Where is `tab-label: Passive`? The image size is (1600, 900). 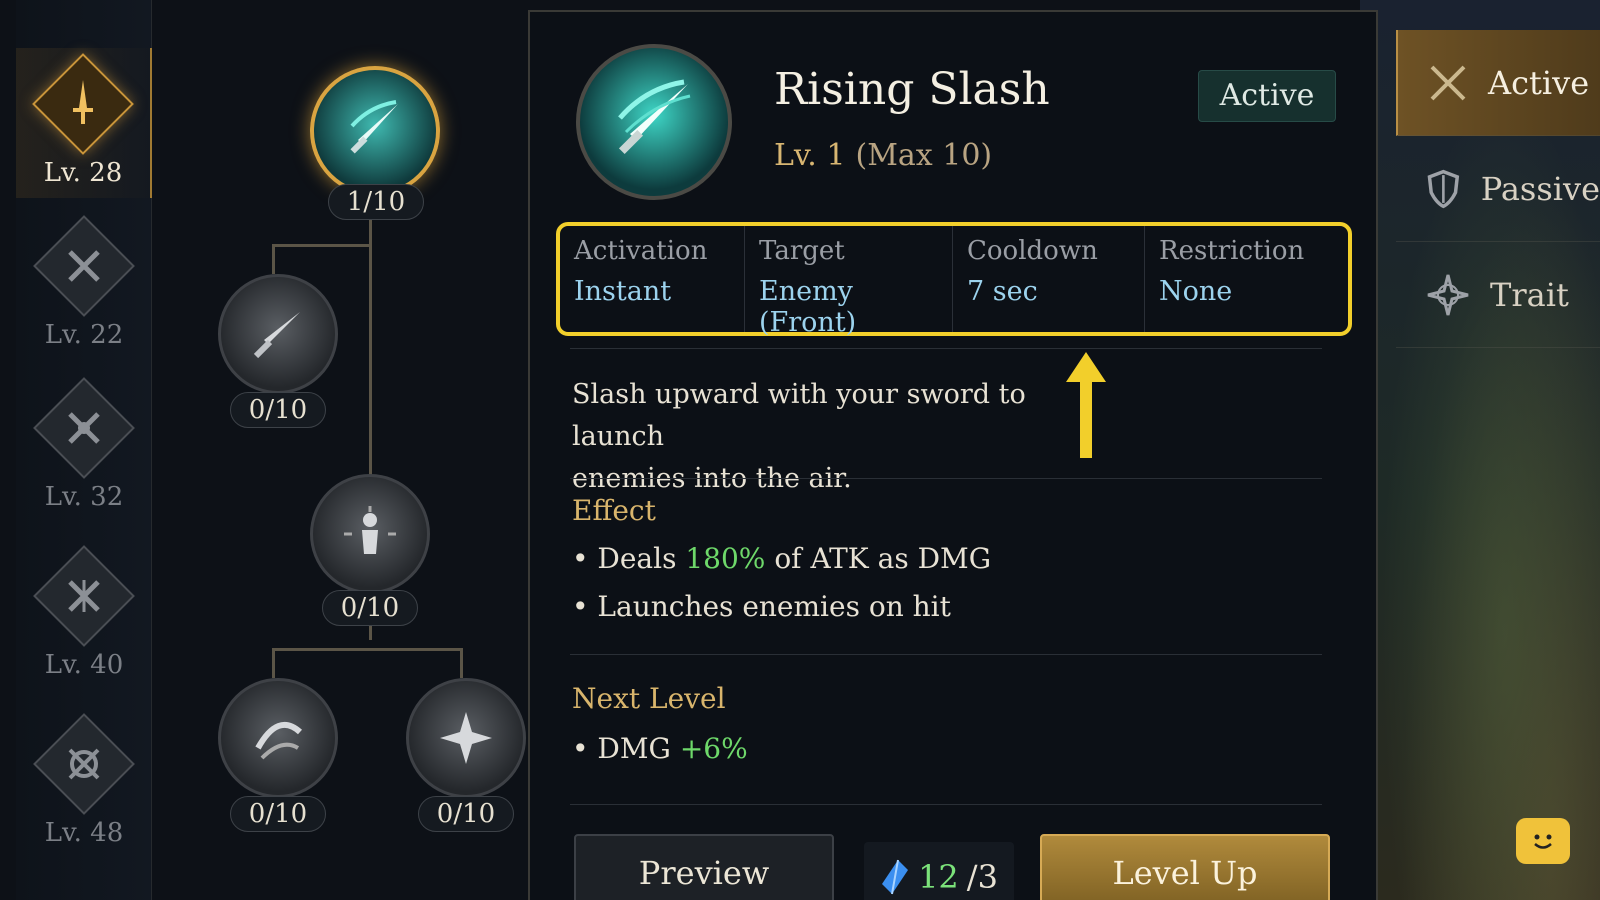
tab-label: Passive is located at coordinates (1540, 188).